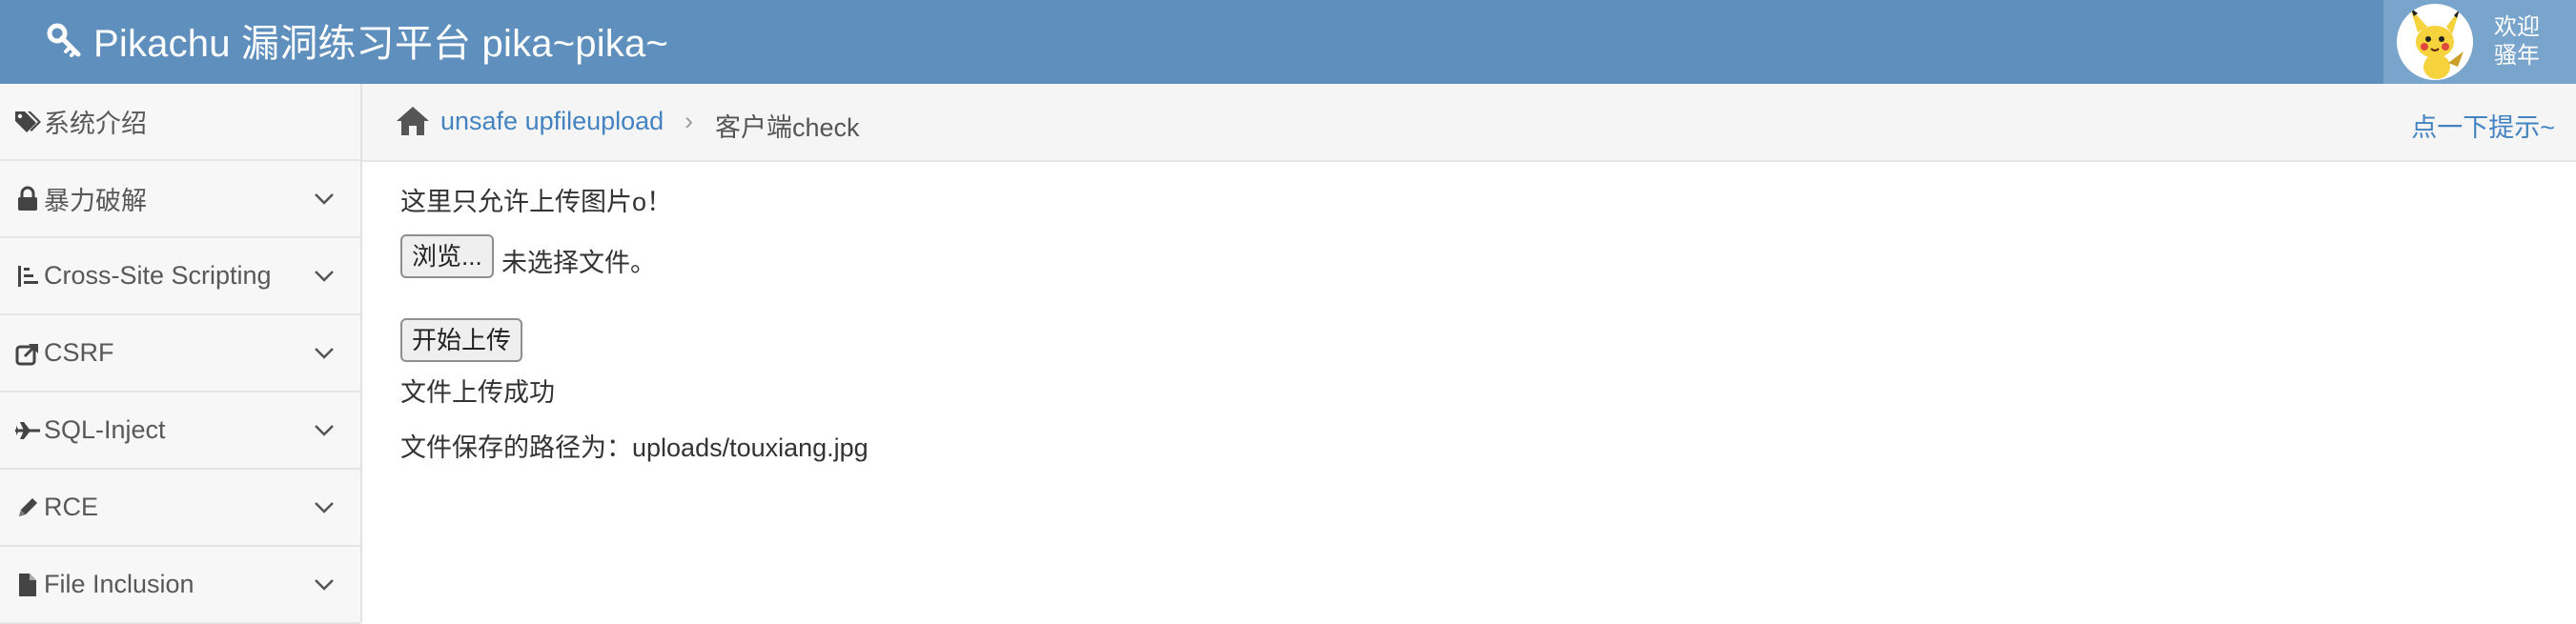  I want to click on sidebar-item-file-inclusion: File Inclusion, so click(180, 585).